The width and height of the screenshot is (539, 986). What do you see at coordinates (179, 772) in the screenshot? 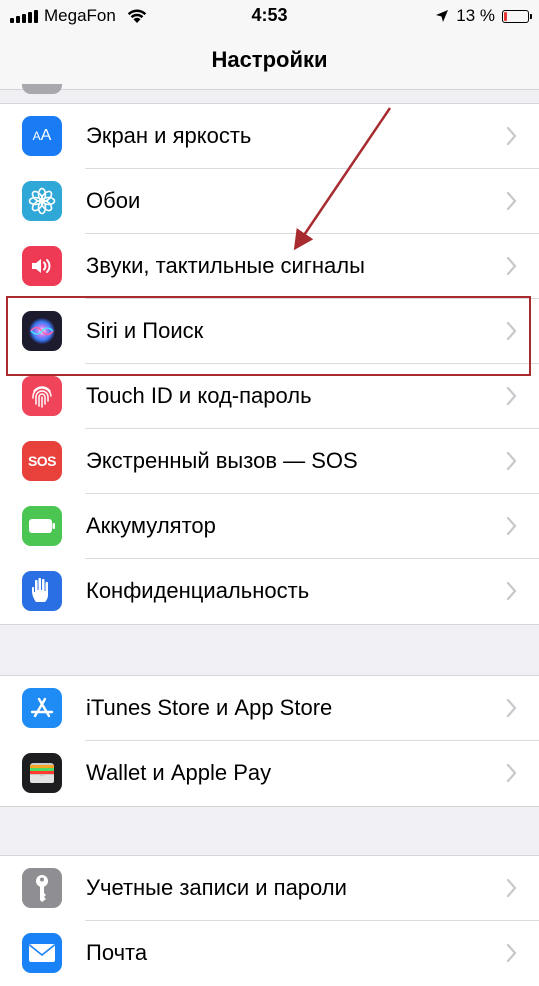
I see `row-label: Wallet и Apple Pay` at bounding box center [179, 772].